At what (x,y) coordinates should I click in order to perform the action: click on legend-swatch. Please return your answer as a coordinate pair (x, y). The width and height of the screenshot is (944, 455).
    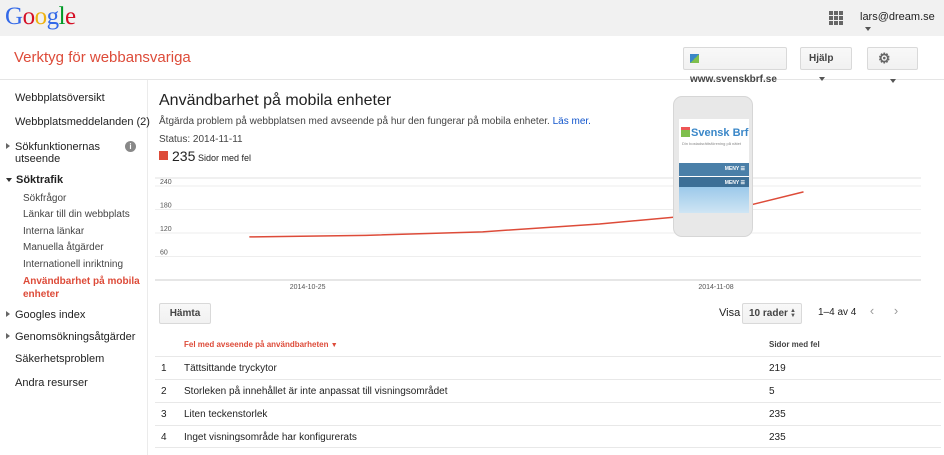
    Looking at the image, I should click on (163, 155).